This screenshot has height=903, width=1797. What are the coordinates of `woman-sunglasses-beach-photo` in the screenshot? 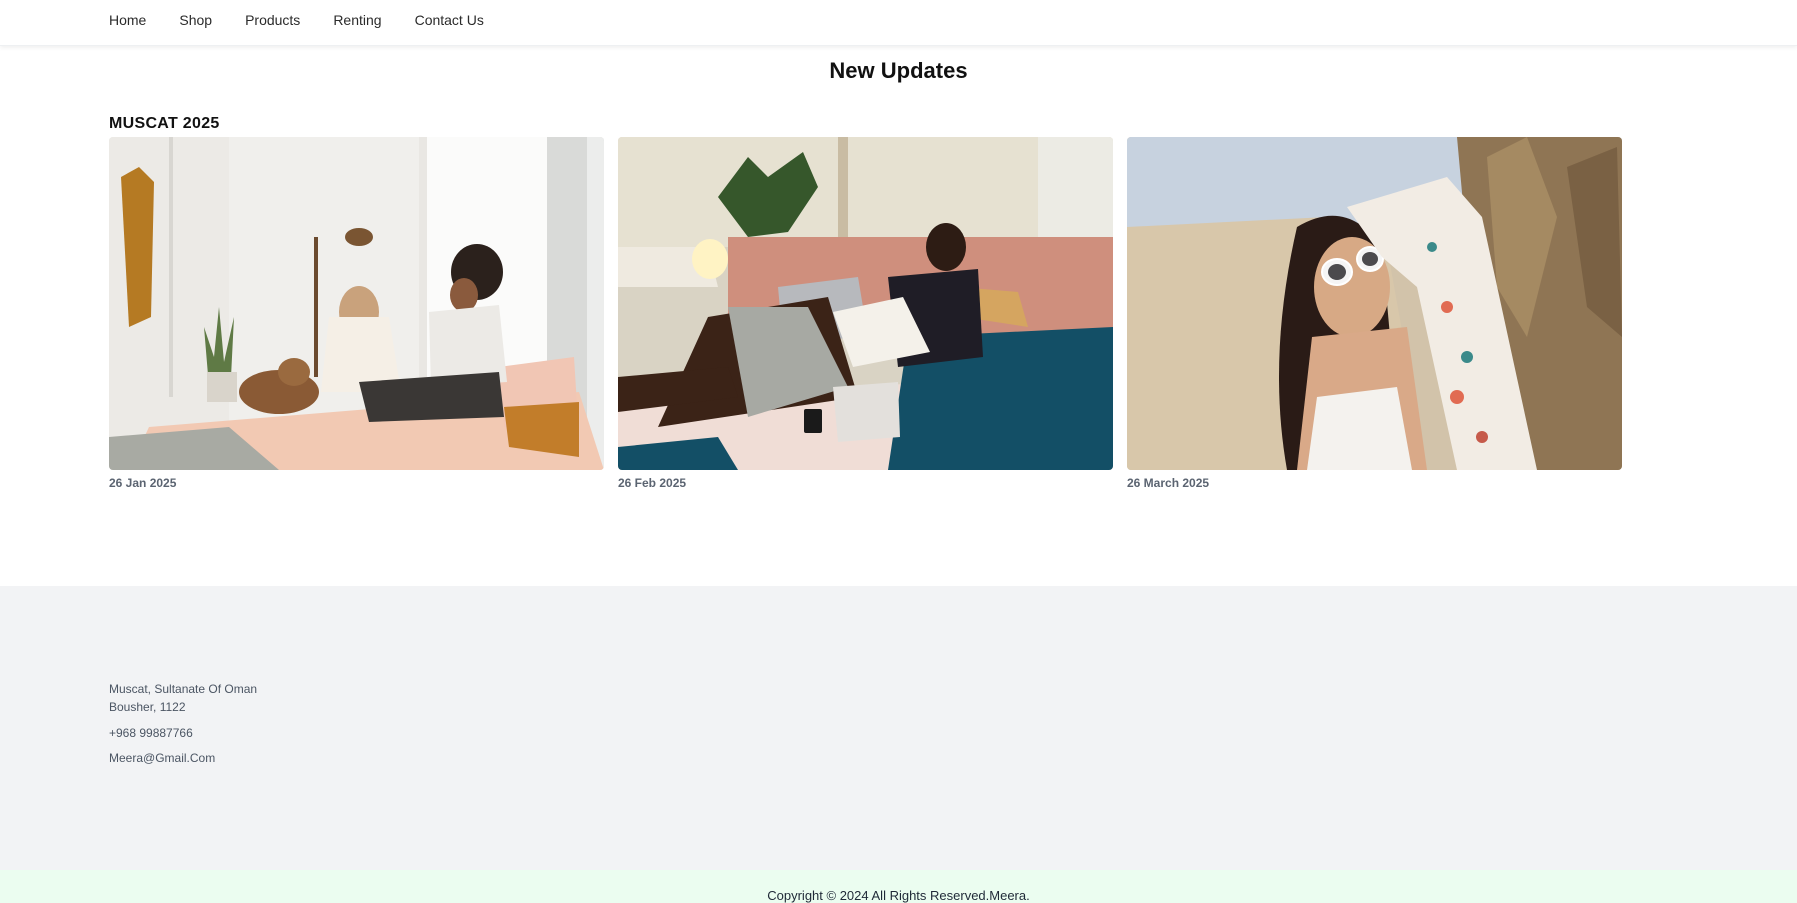 It's located at (1374, 303).